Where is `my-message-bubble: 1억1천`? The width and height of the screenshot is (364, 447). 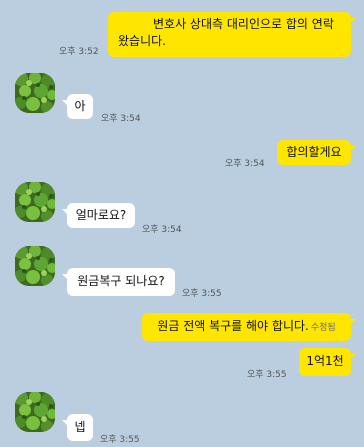 my-message-bubble: 1억1천 is located at coordinates (327, 362).